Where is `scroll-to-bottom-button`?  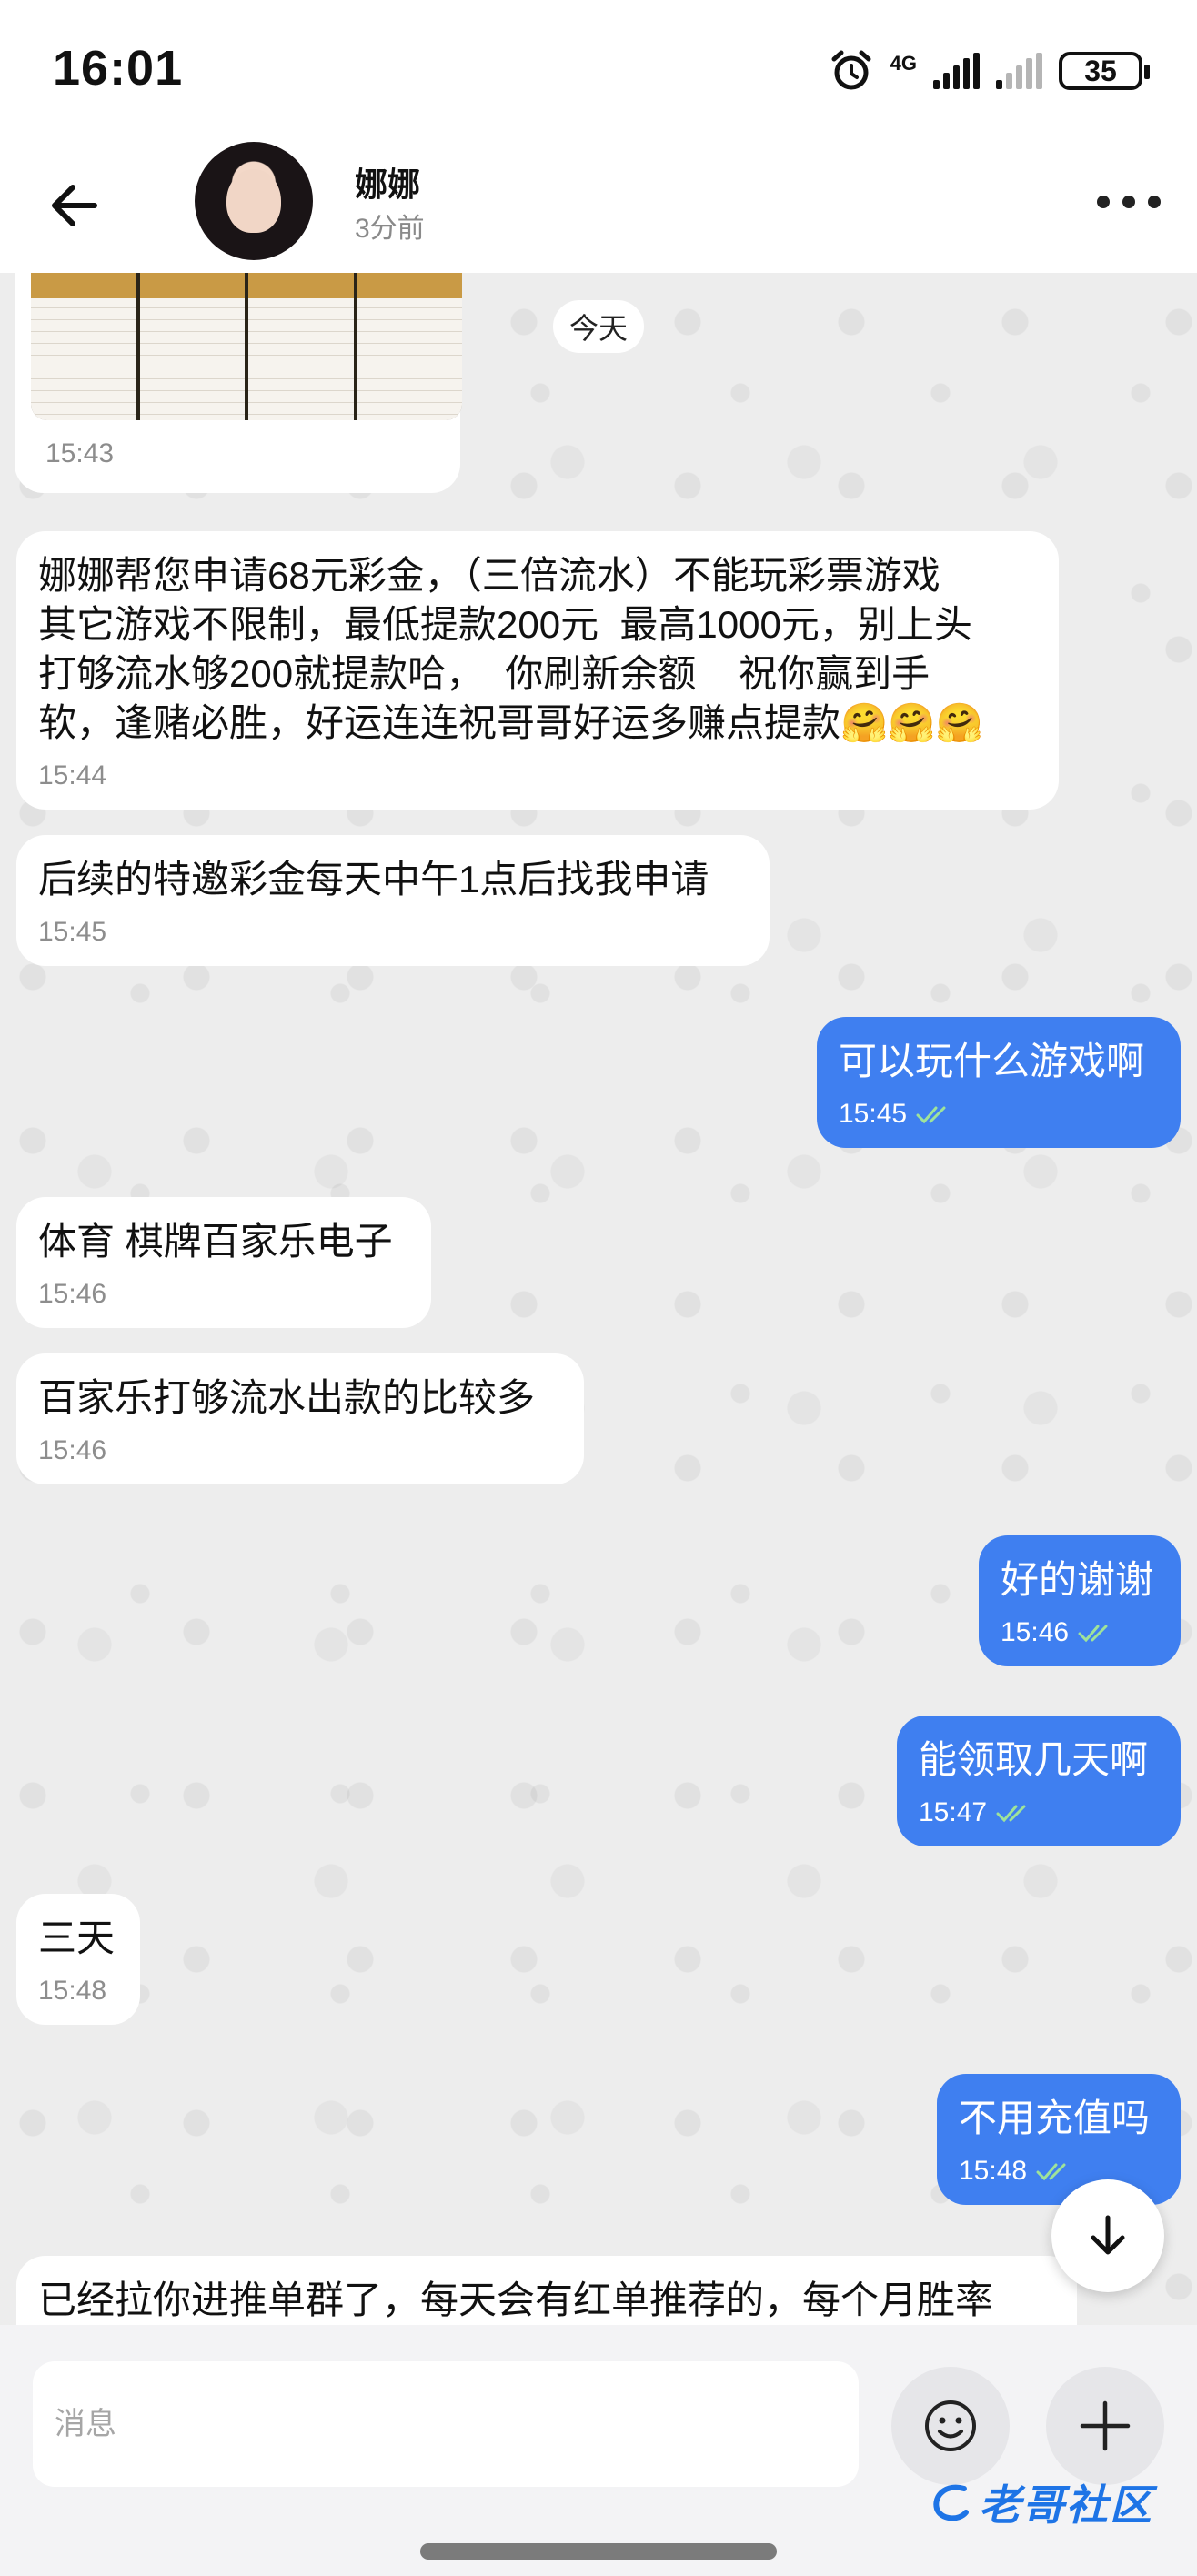 scroll-to-bottom-button is located at coordinates (1107, 2235).